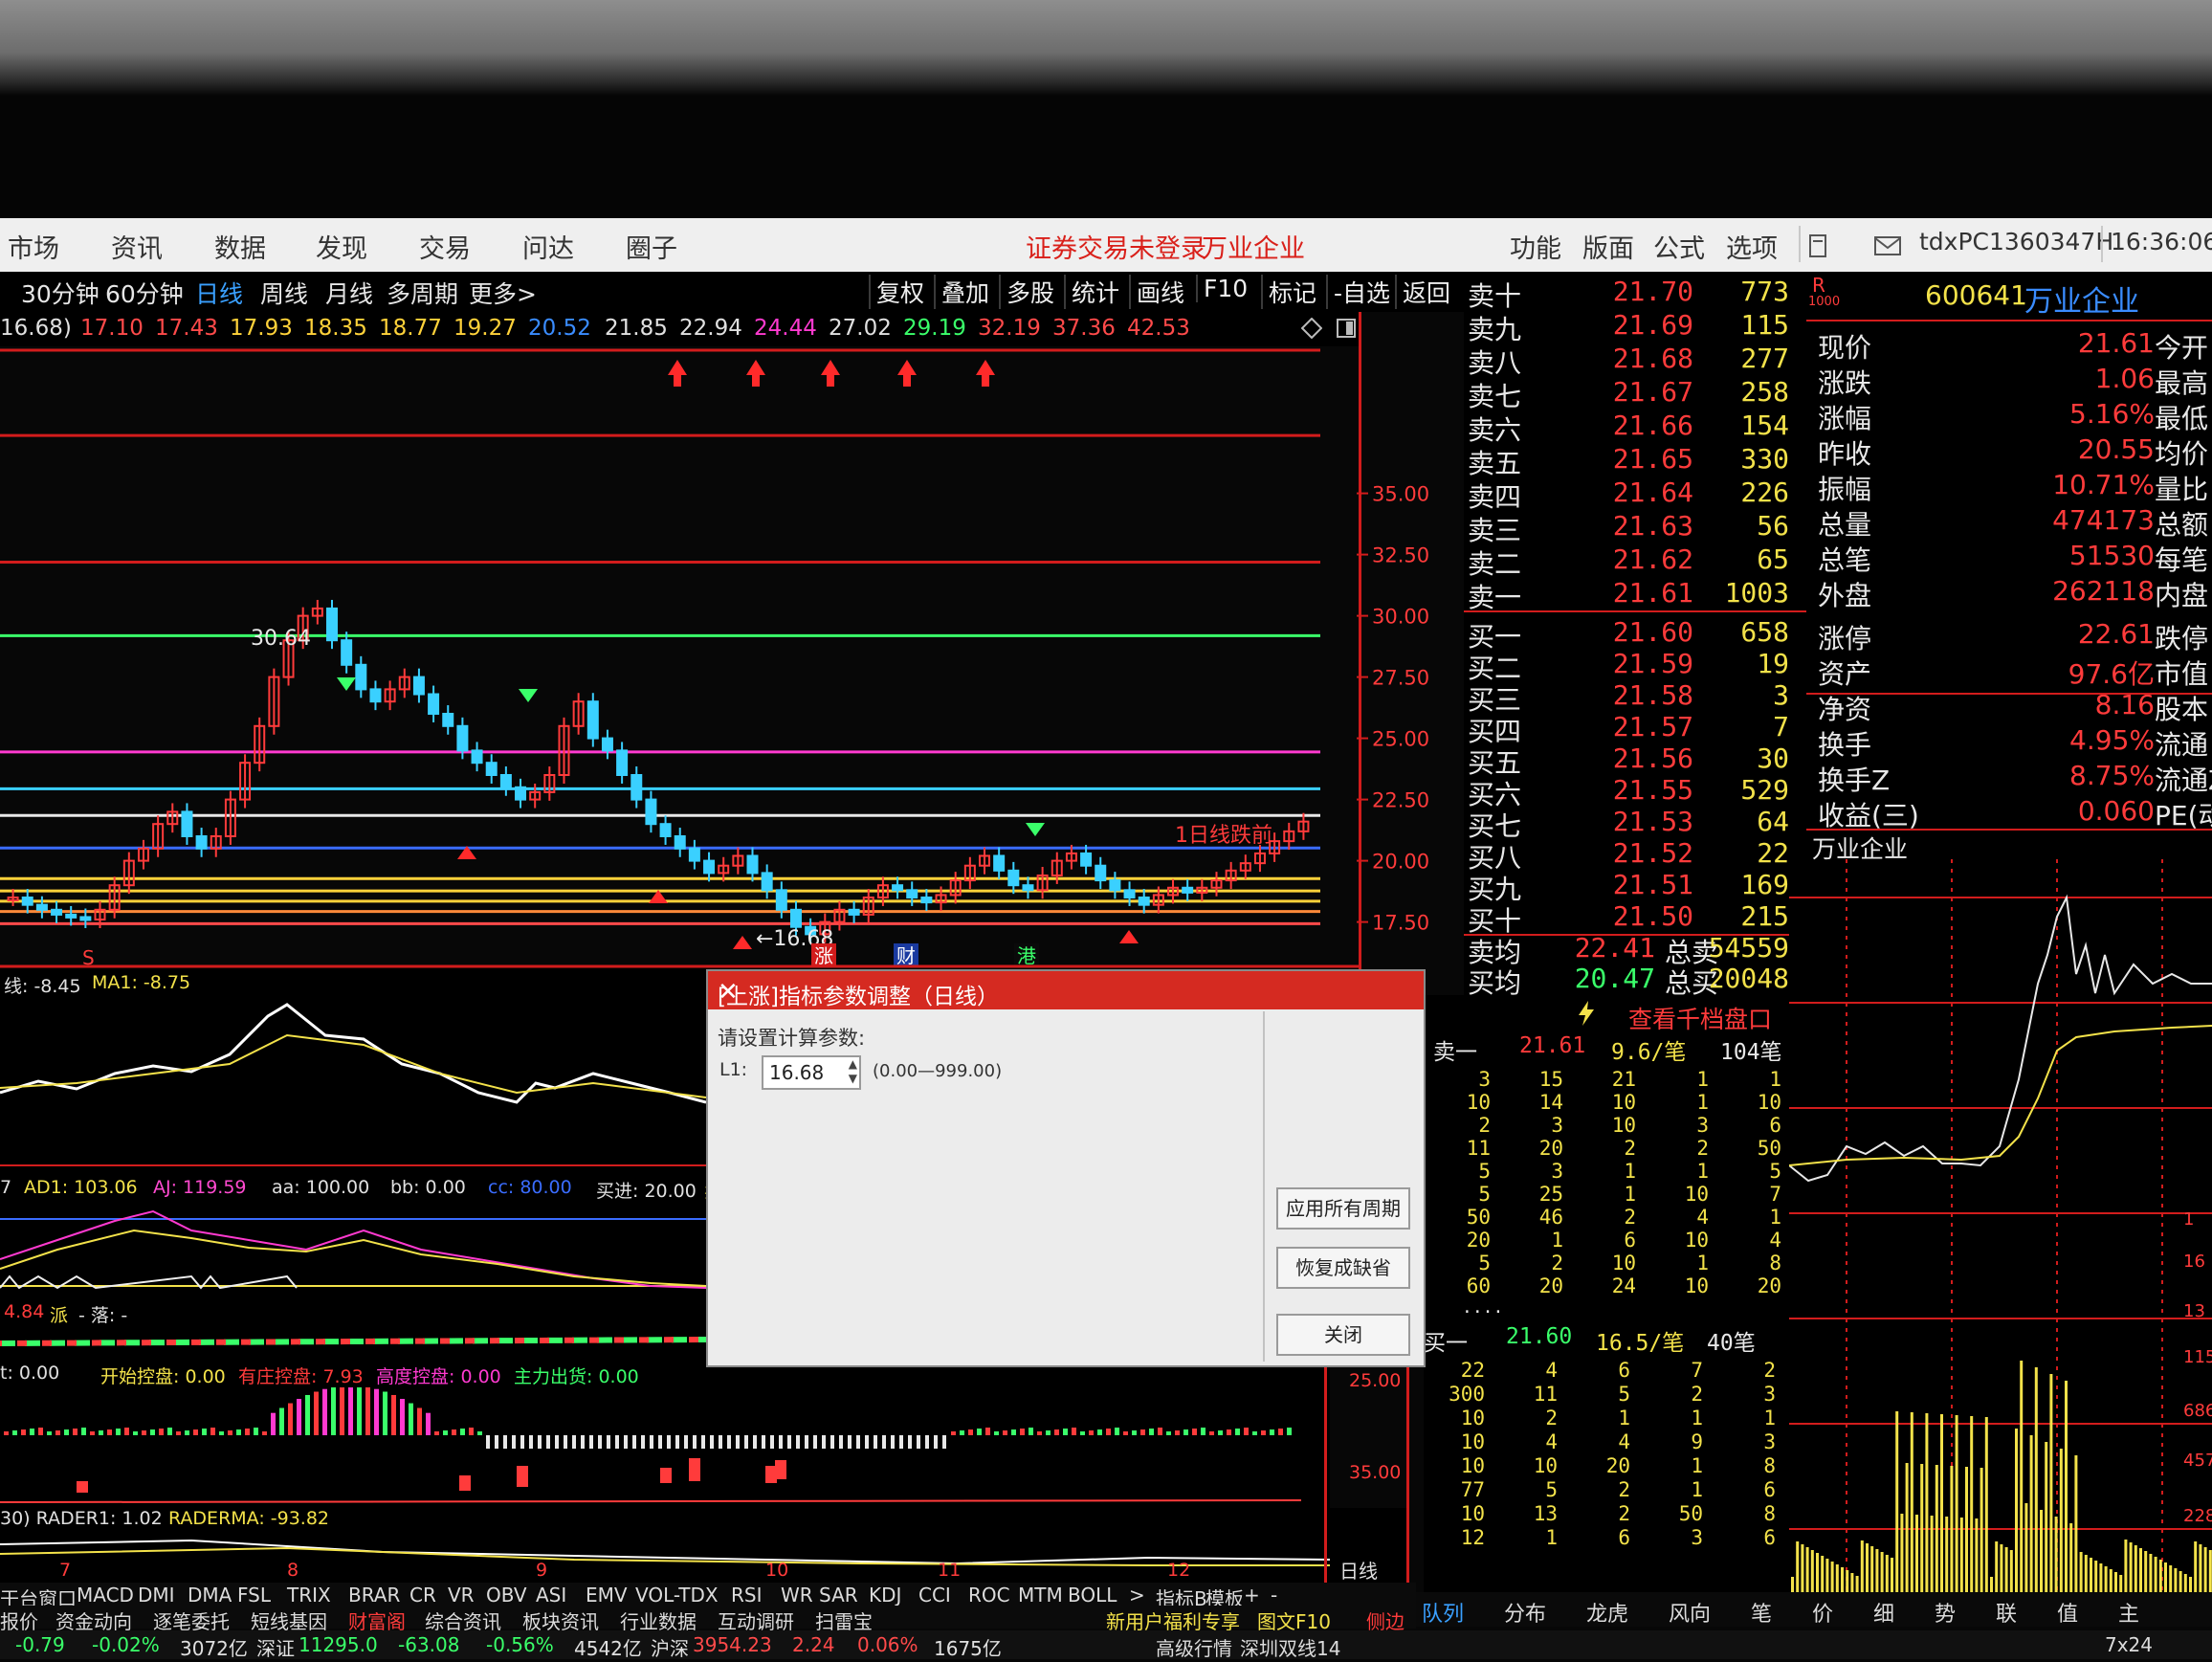  I want to click on diamond-icon, so click(1311, 328).